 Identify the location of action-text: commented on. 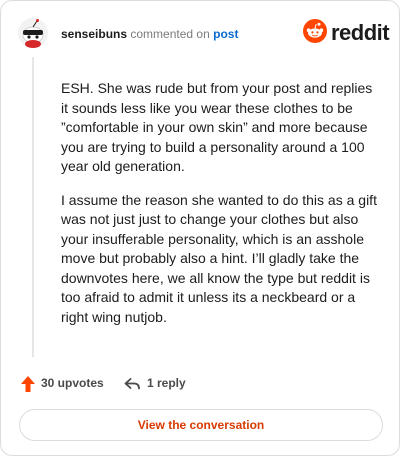
(170, 34).